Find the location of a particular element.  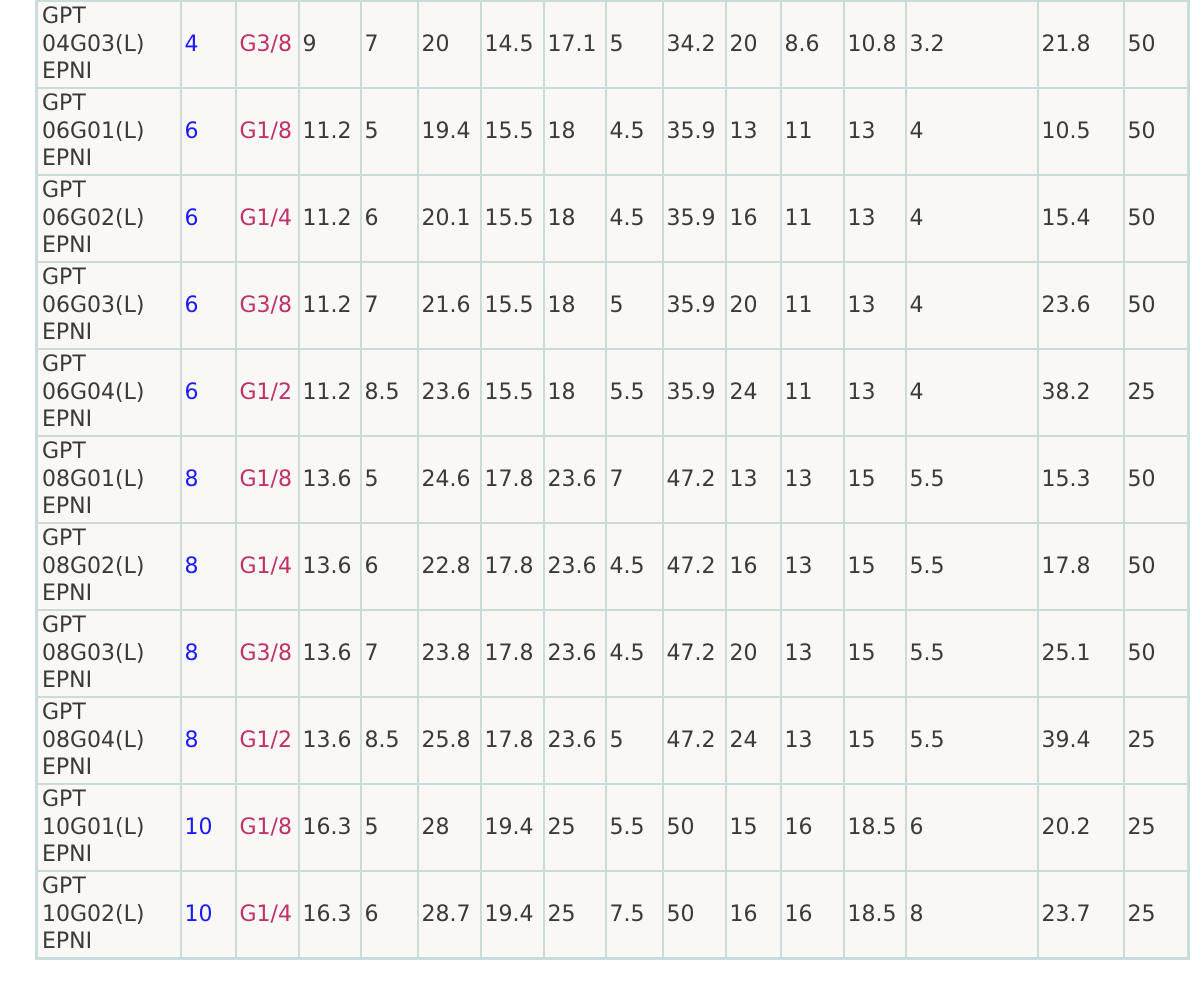

value-cell: 3.2 is located at coordinates (971, 44).